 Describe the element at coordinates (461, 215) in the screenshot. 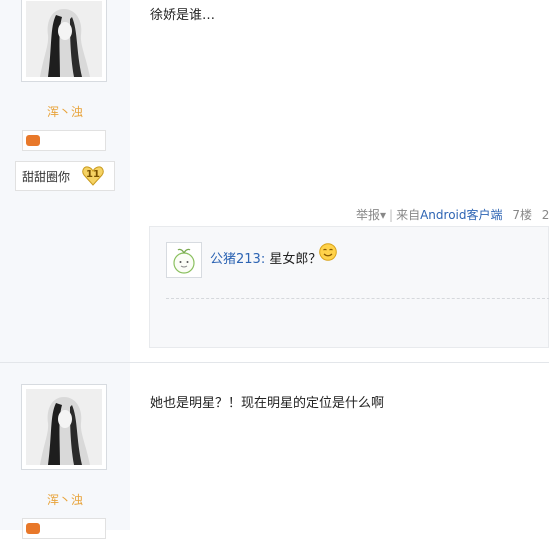

I see `client-source-link: Android客户端` at that location.